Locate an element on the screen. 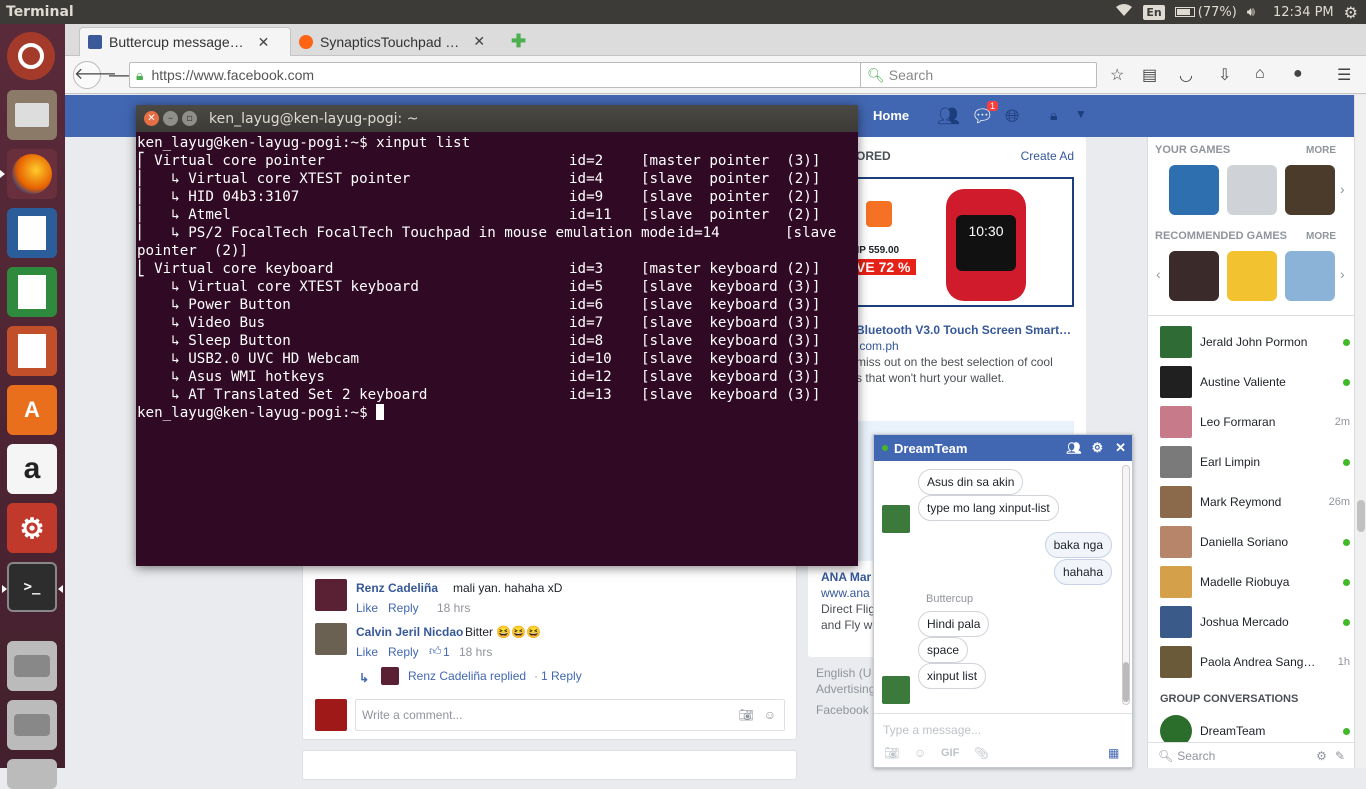  page-scrollbar is located at coordinates (1360, 431).